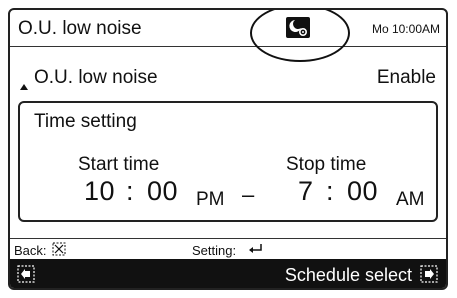  I want to click on screen-title: O.U. low noise, so click(80, 28).